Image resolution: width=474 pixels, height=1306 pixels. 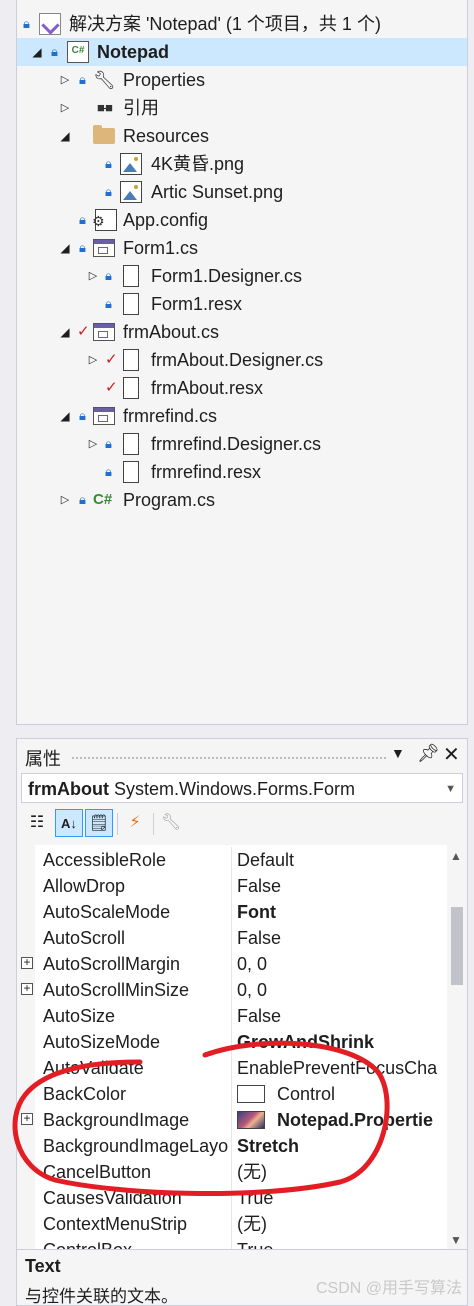 I want to click on property-row: + AutoScrollMargin 0, 0, so click(x=232, y=964).